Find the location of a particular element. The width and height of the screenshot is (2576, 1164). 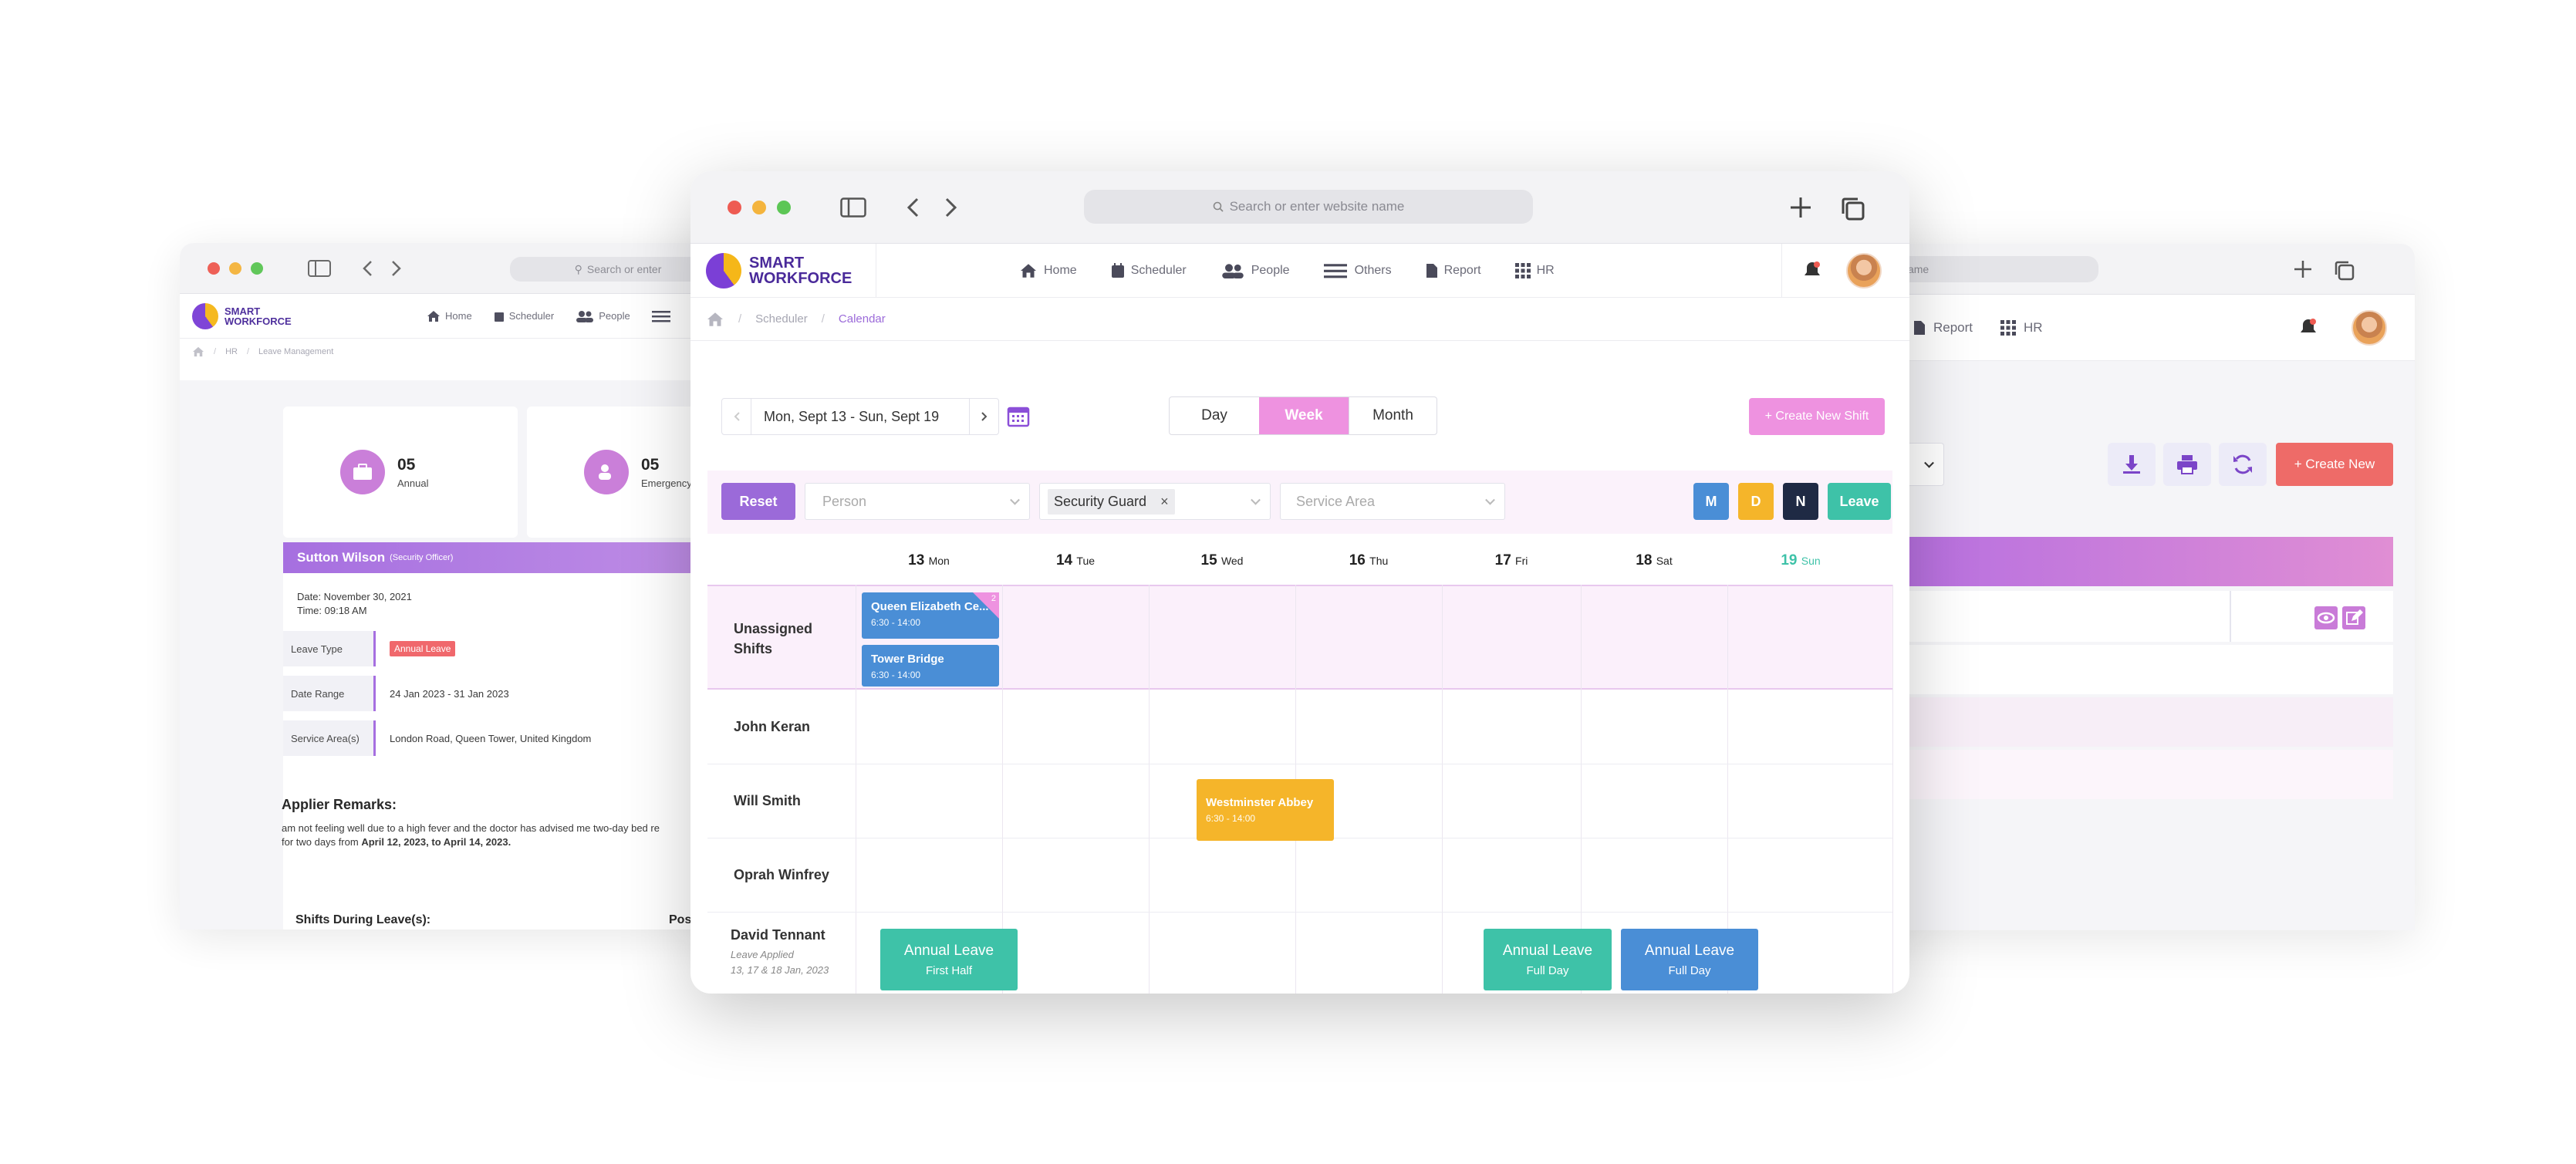

day-header: 18 Sat is located at coordinates (1654, 560).